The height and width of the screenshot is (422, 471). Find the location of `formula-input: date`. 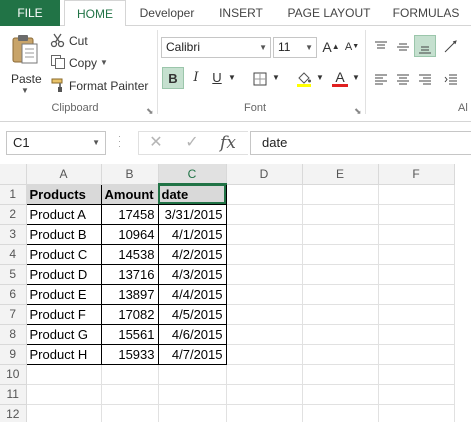

formula-input: date is located at coordinates (360, 143).